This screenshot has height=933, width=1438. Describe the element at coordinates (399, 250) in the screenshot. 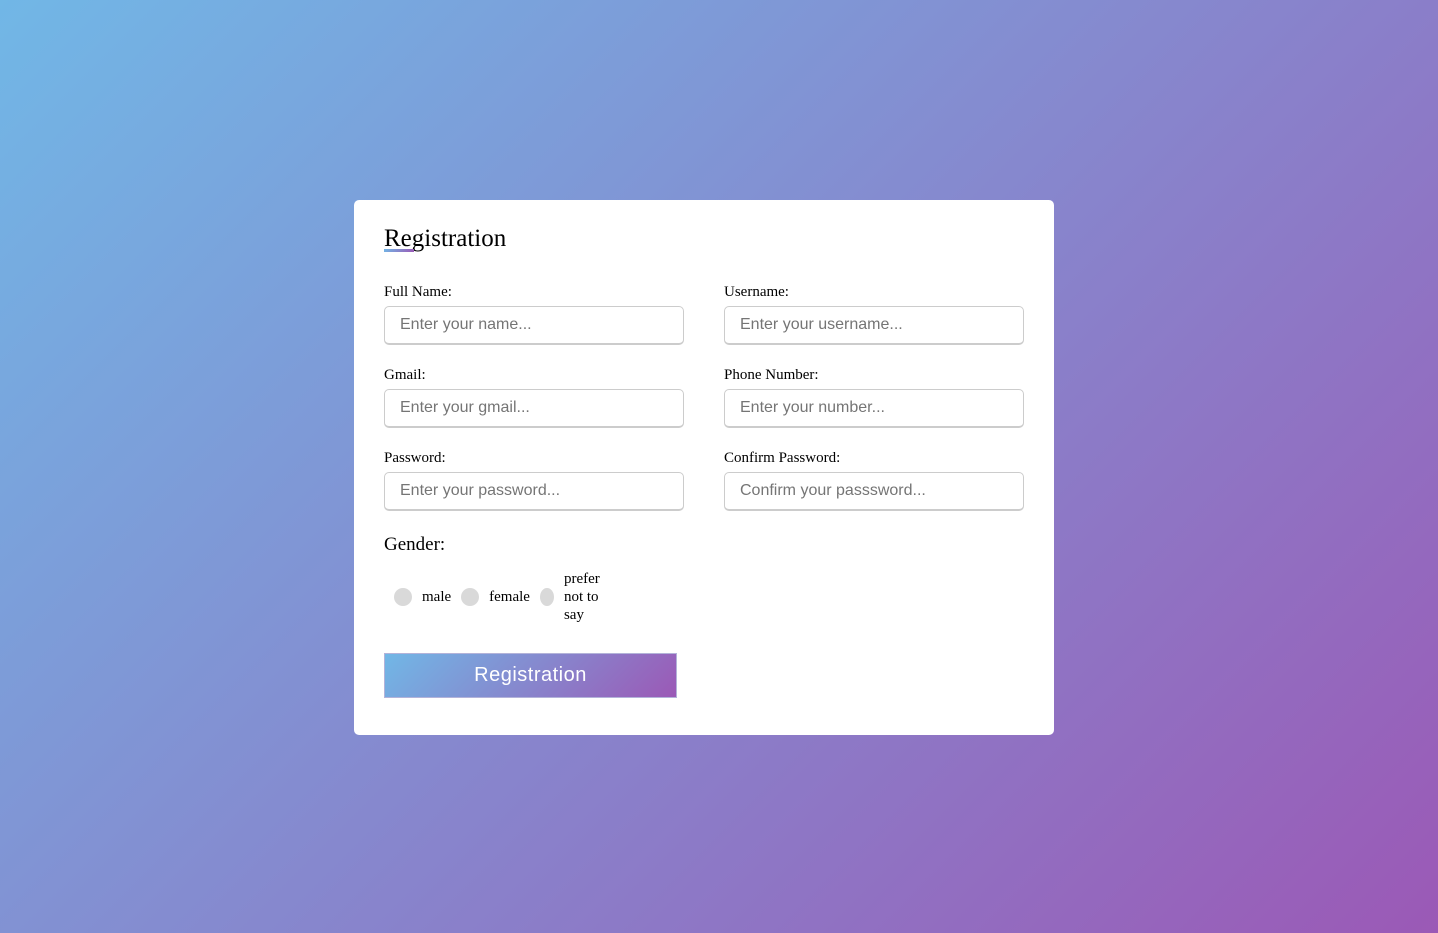

I see `title-underline` at that location.